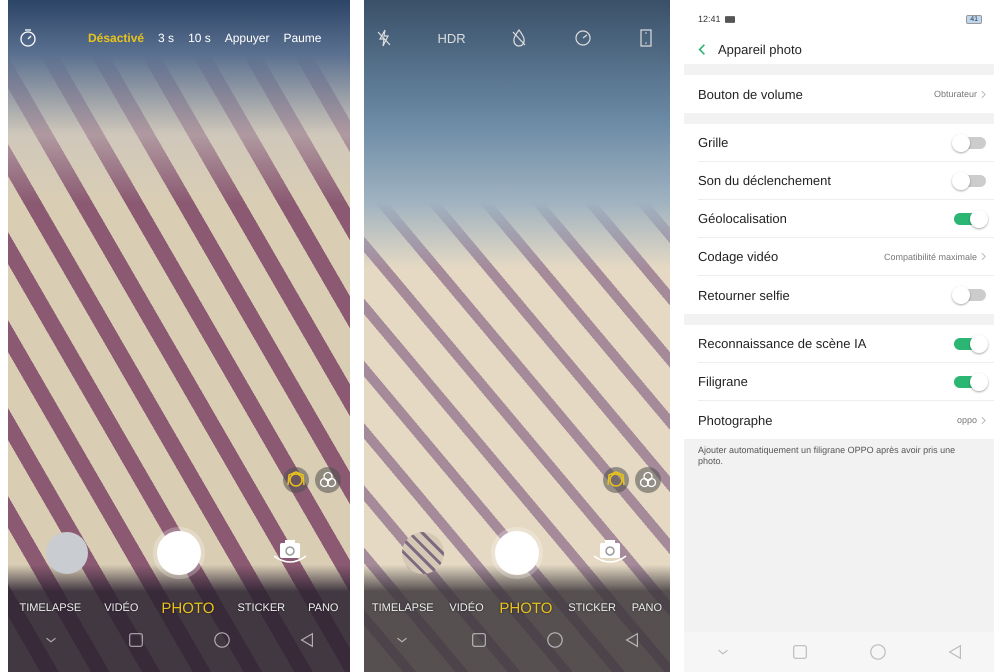  What do you see at coordinates (846, 382) in the screenshot?
I see `settings-row: Filigrane` at bounding box center [846, 382].